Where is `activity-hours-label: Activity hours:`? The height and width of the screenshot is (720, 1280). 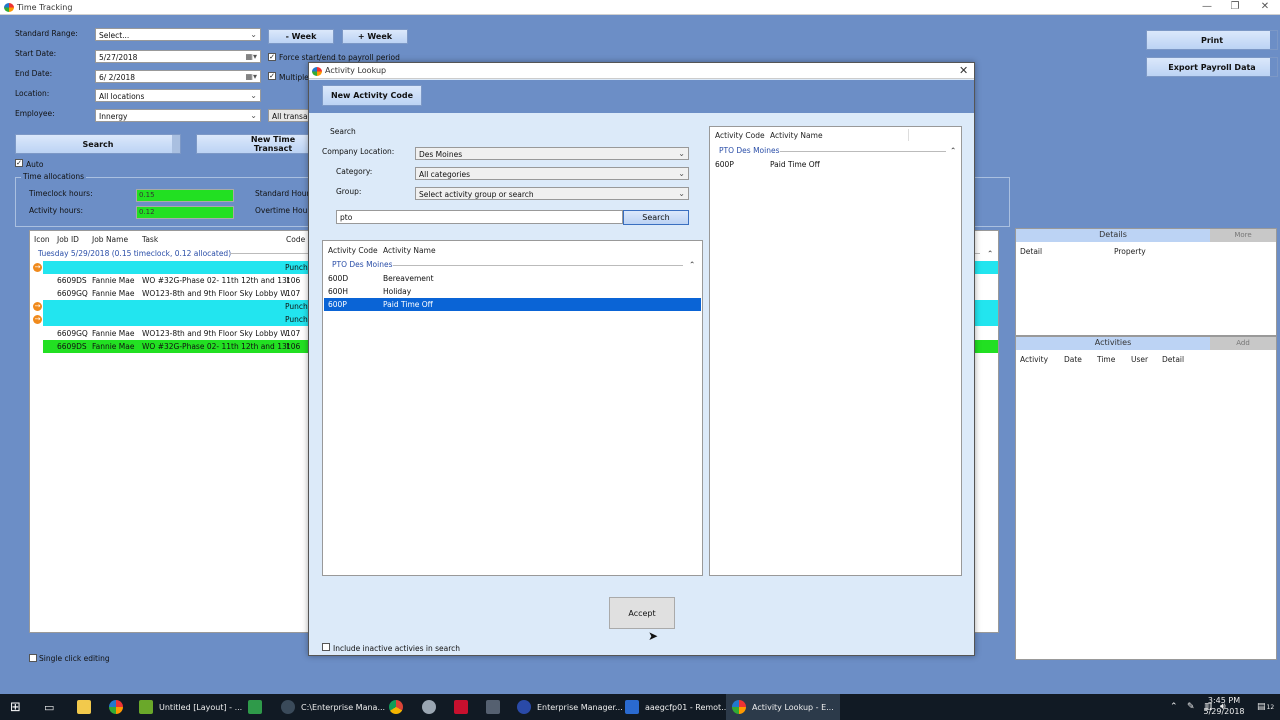
activity-hours-label: Activity hours: is located at coordinates (56, 210).